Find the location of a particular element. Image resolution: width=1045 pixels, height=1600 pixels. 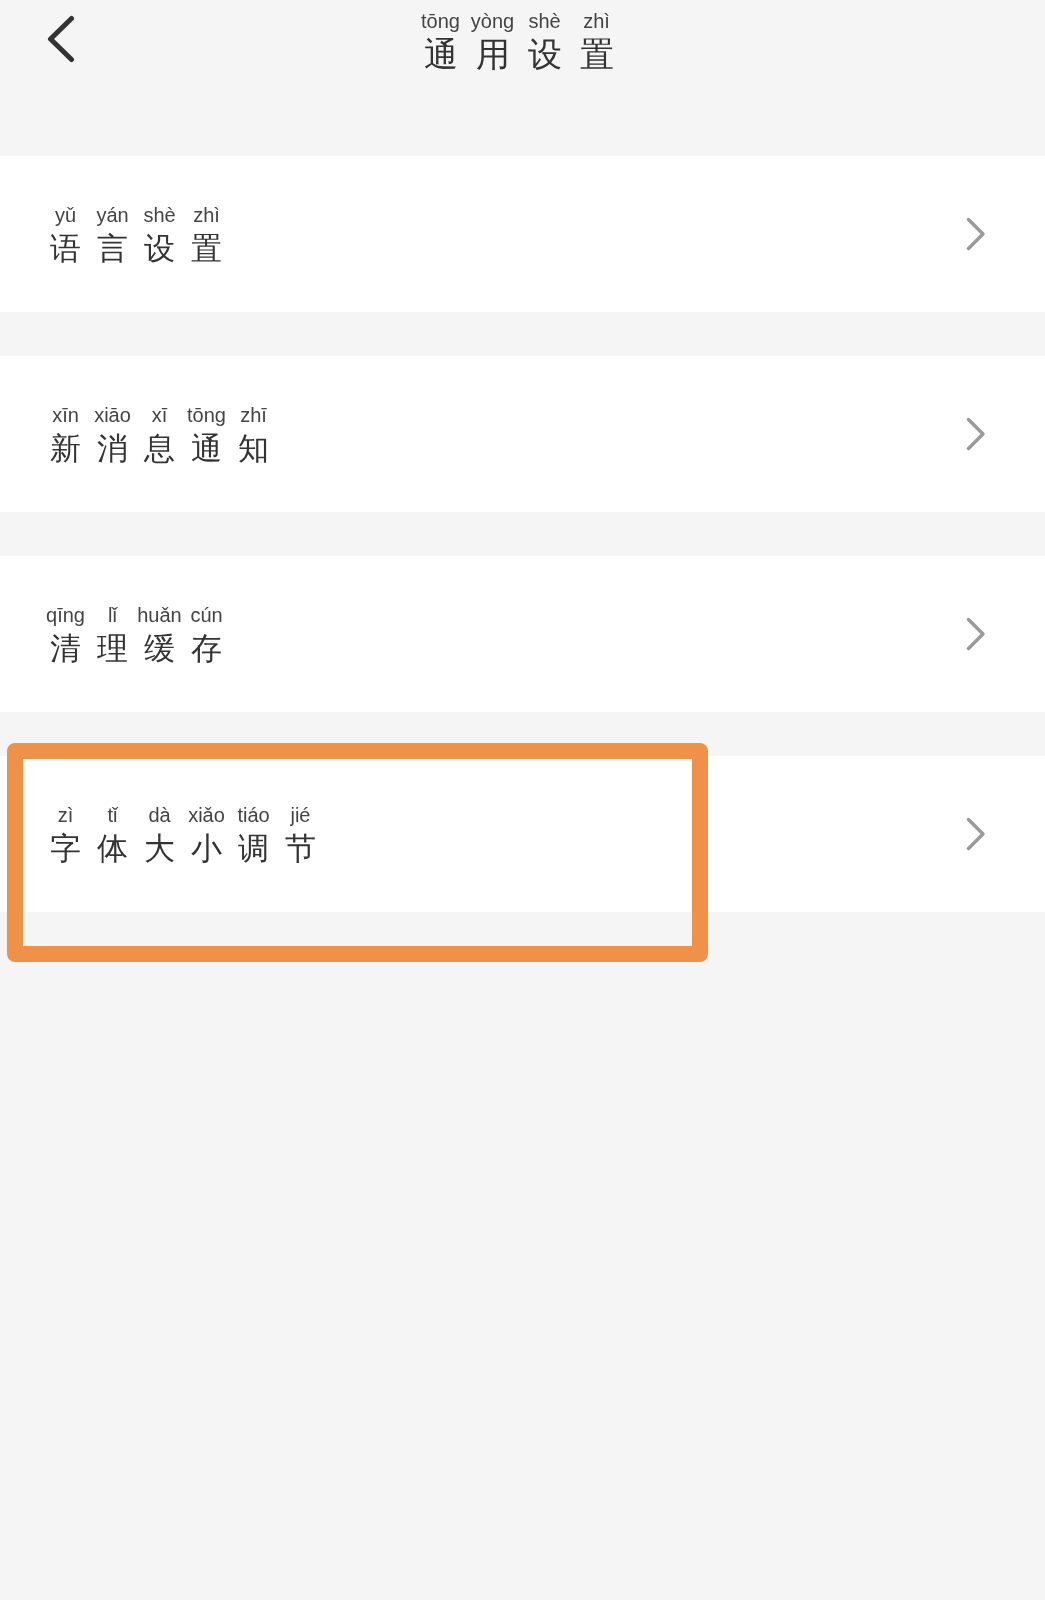

pinyin-text: yǔ yán shè zhì is located at coordinates (137, 215).